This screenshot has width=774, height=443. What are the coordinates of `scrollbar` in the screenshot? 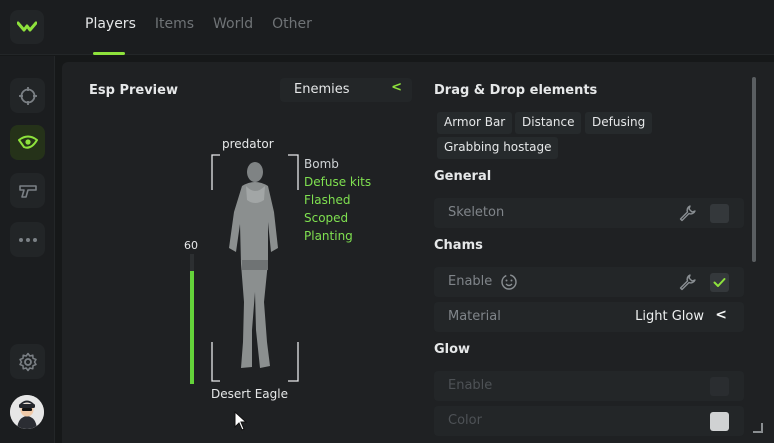 It's located at (754, 169).